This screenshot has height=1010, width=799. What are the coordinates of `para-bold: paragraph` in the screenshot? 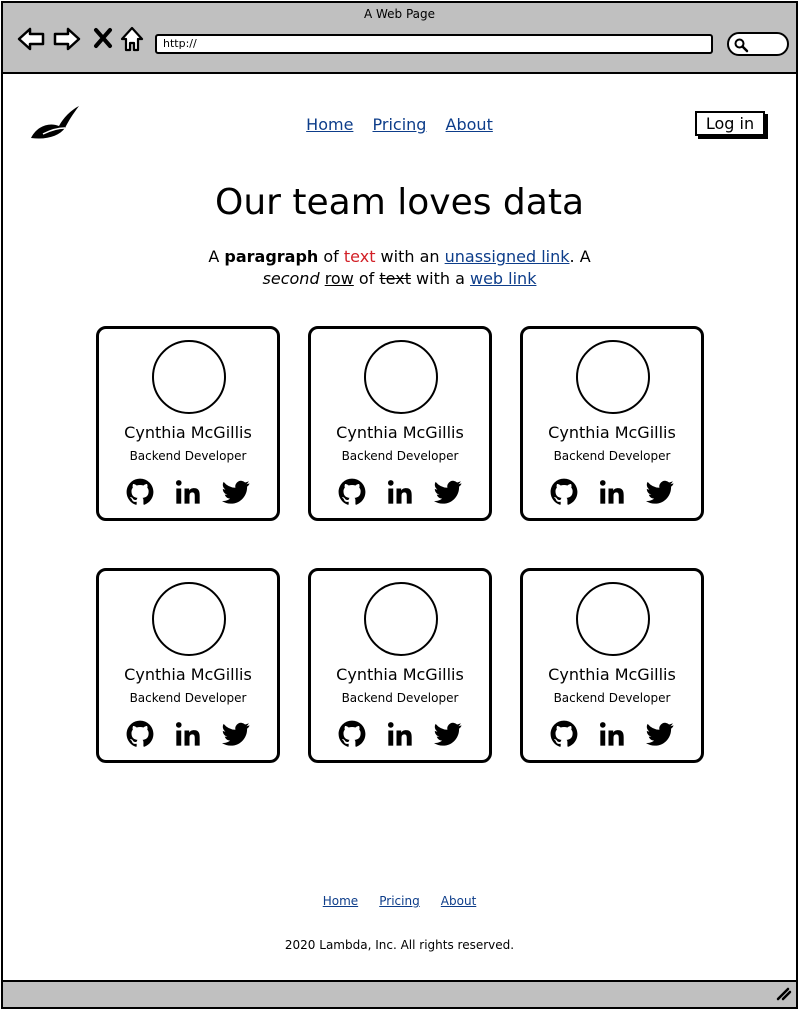 It's located at (271, 256).